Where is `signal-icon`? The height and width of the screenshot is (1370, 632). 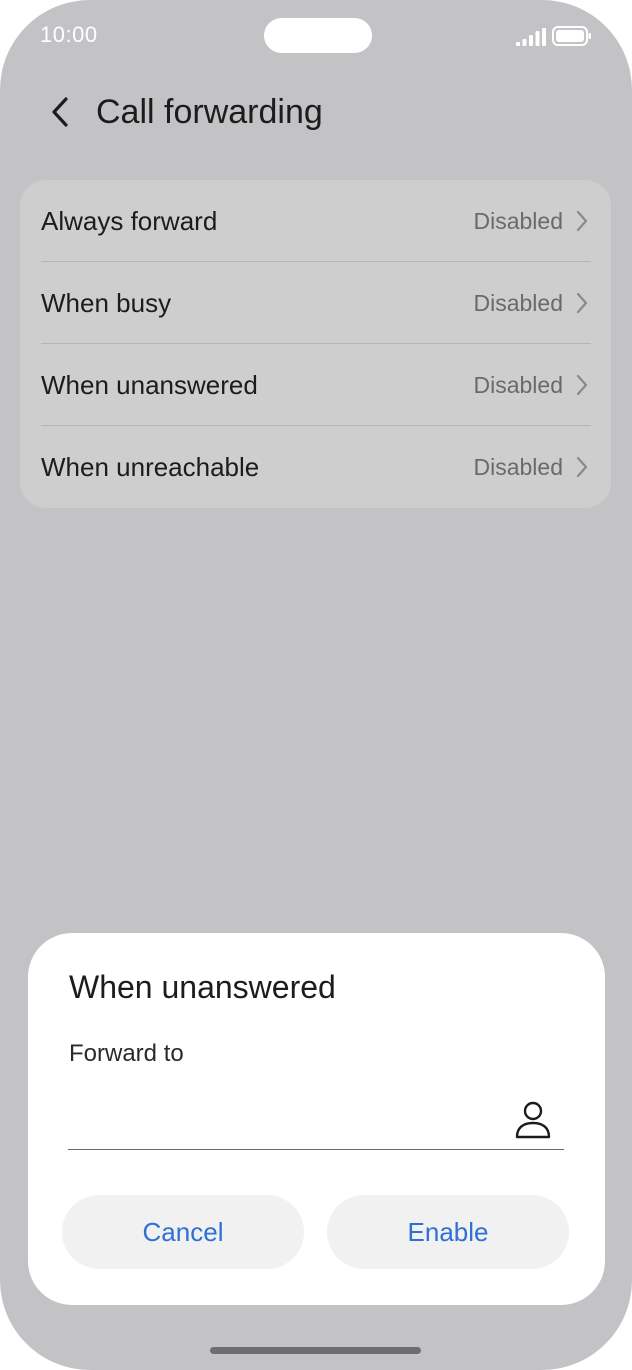
signal-icon is located at coordinates (531, 37).